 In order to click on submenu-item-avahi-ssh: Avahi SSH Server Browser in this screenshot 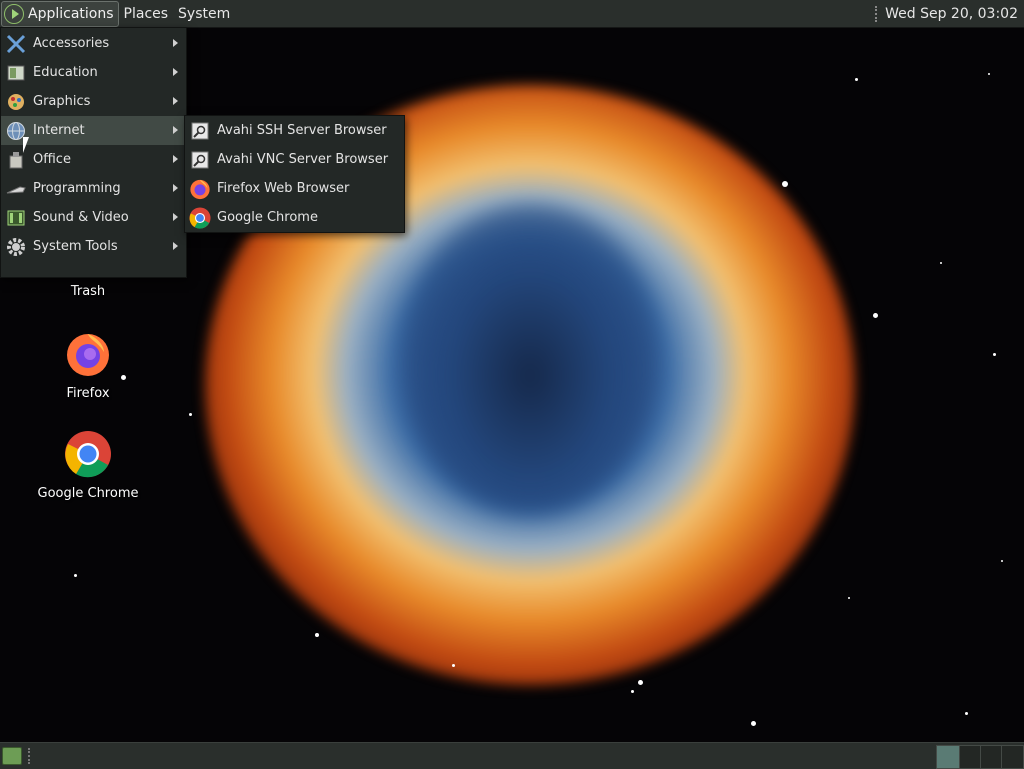, I will do `click(294, 130)`.